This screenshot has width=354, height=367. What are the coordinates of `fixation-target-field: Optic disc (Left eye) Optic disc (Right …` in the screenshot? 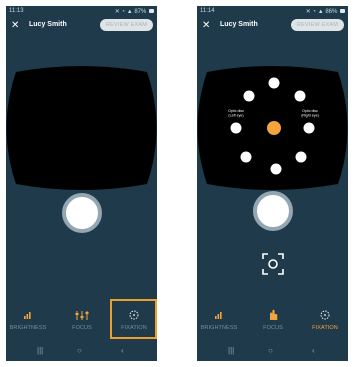 It's located at (272, 128).